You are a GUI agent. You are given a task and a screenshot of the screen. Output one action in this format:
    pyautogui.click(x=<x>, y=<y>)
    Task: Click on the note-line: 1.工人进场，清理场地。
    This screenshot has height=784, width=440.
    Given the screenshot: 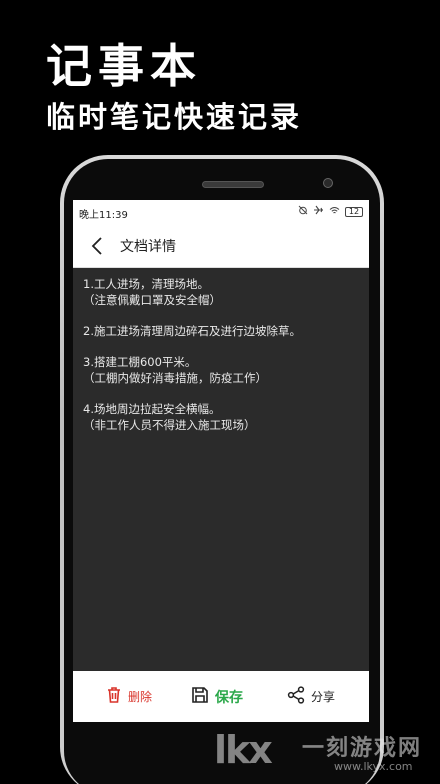 What is the action you would take?
    pyautogui.click(x=146, y=284)
    